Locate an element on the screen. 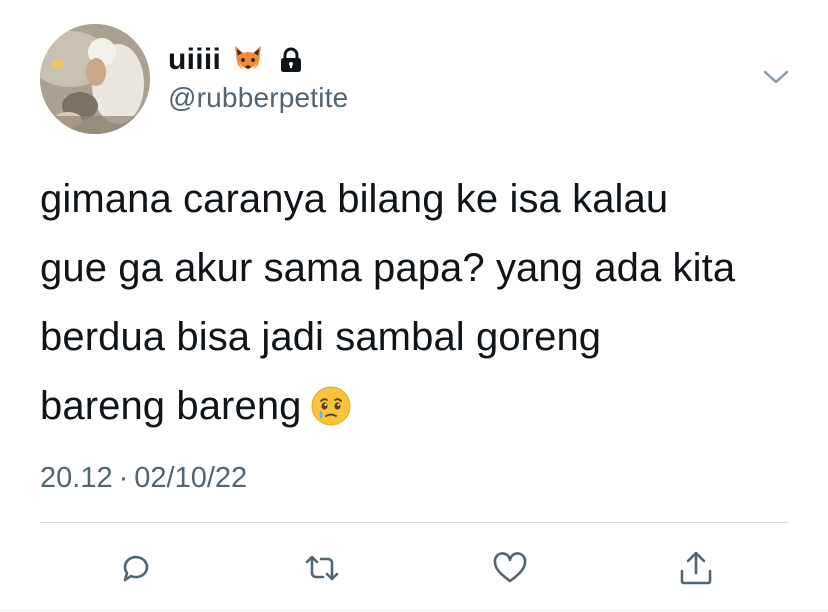 This screenshot has width=828, height=612. avatar is located at coordinates (95, 79).